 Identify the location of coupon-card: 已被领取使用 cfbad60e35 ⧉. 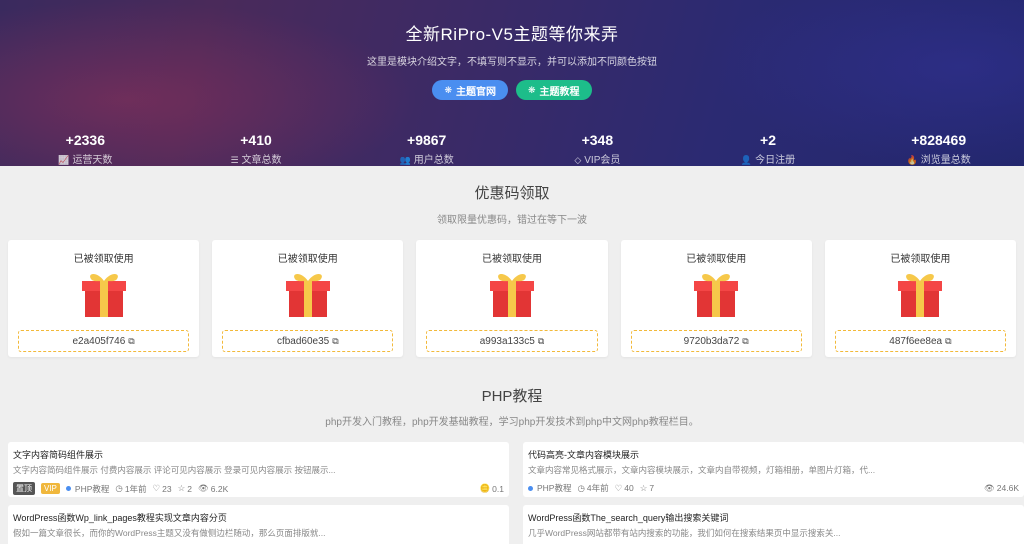
(308, 298).